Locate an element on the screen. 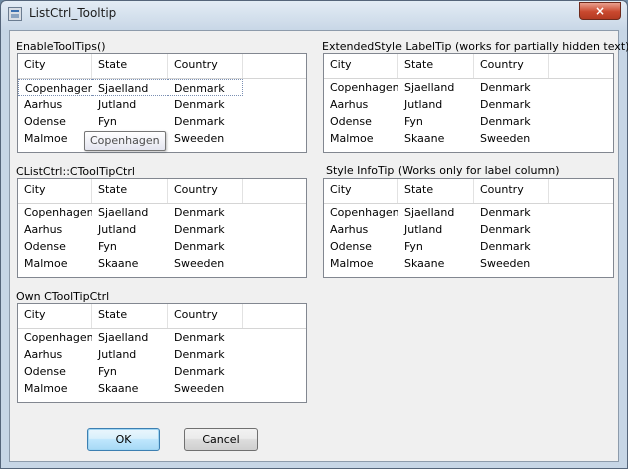 Image resolution: width=628 pixels, height=469 pixels. group-label-own-ctooltipctrl: Own CToolTipCtrl is located at coordinates (63, 296).